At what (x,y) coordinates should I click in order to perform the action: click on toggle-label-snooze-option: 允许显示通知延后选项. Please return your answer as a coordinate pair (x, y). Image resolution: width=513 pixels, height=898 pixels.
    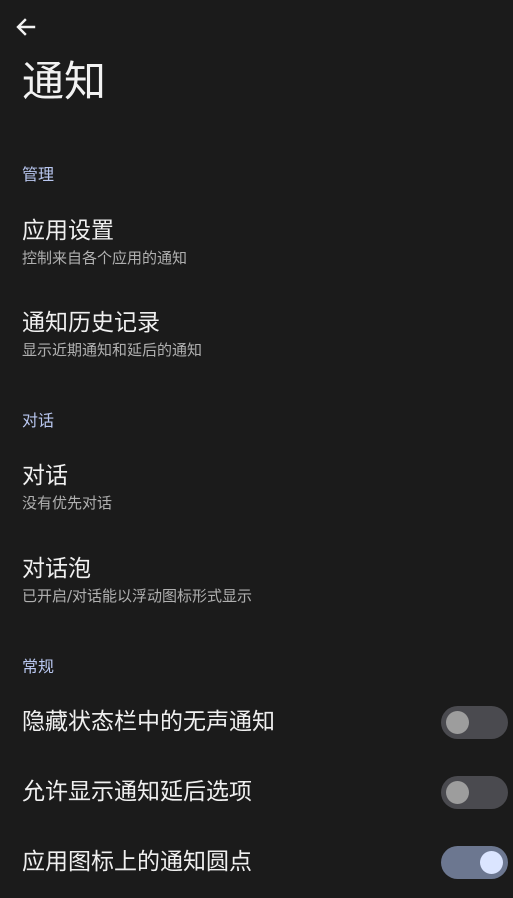
    Looking at the image, I should click on (137, 792).